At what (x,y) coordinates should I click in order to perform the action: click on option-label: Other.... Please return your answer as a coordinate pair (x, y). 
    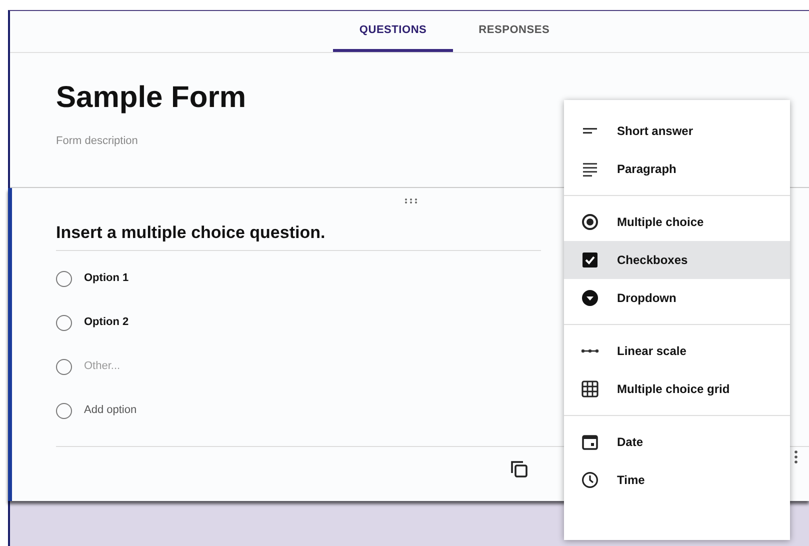
    Looking at the image, I should click on (102, 366).